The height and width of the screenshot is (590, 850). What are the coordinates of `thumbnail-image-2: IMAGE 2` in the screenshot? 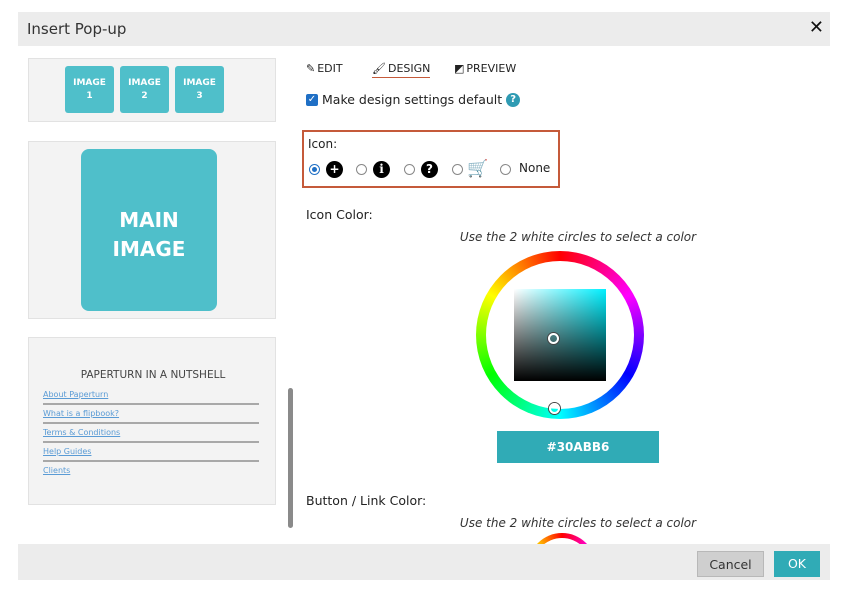 It's located at (144, 89).